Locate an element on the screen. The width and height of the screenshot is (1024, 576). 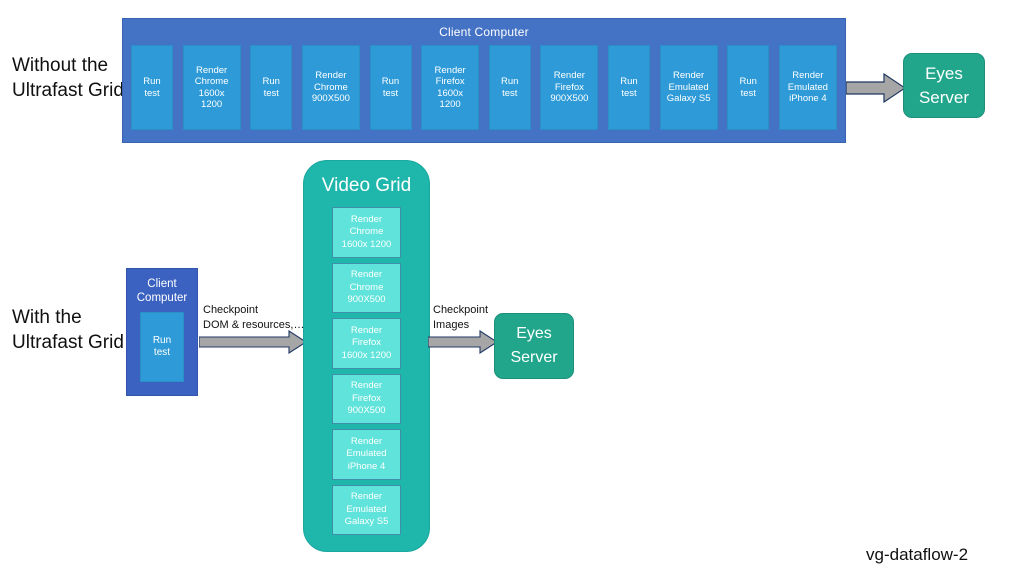
run-test-box: Run test is located at coordinates (162, 347).